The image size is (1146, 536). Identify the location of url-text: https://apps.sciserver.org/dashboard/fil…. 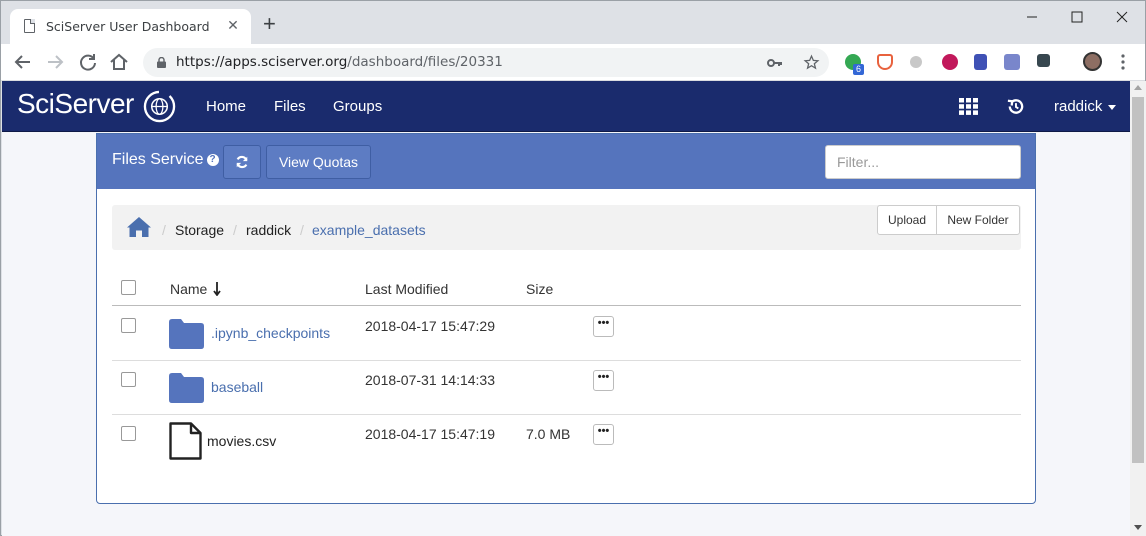
(339, 62).